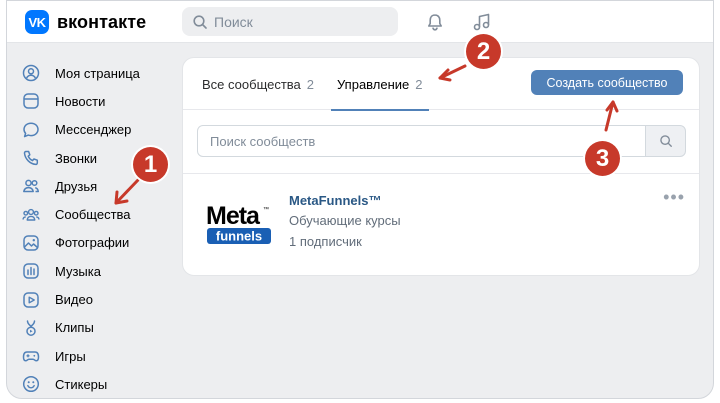  Describe the element at coordinates (239, 236) in the screenshot. I see `svg-text: funnels` at that location.